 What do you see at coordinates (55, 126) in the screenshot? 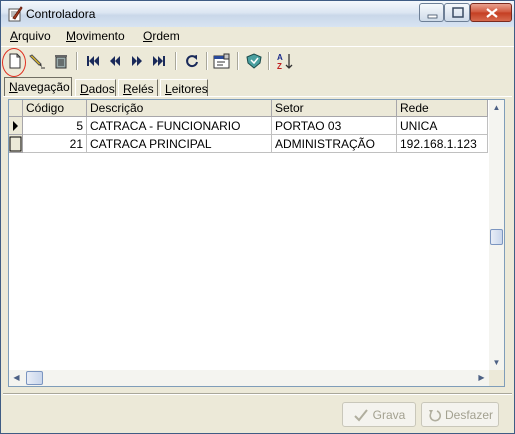
I see `cell-codigo: 5` at bounding box center [55, 126].